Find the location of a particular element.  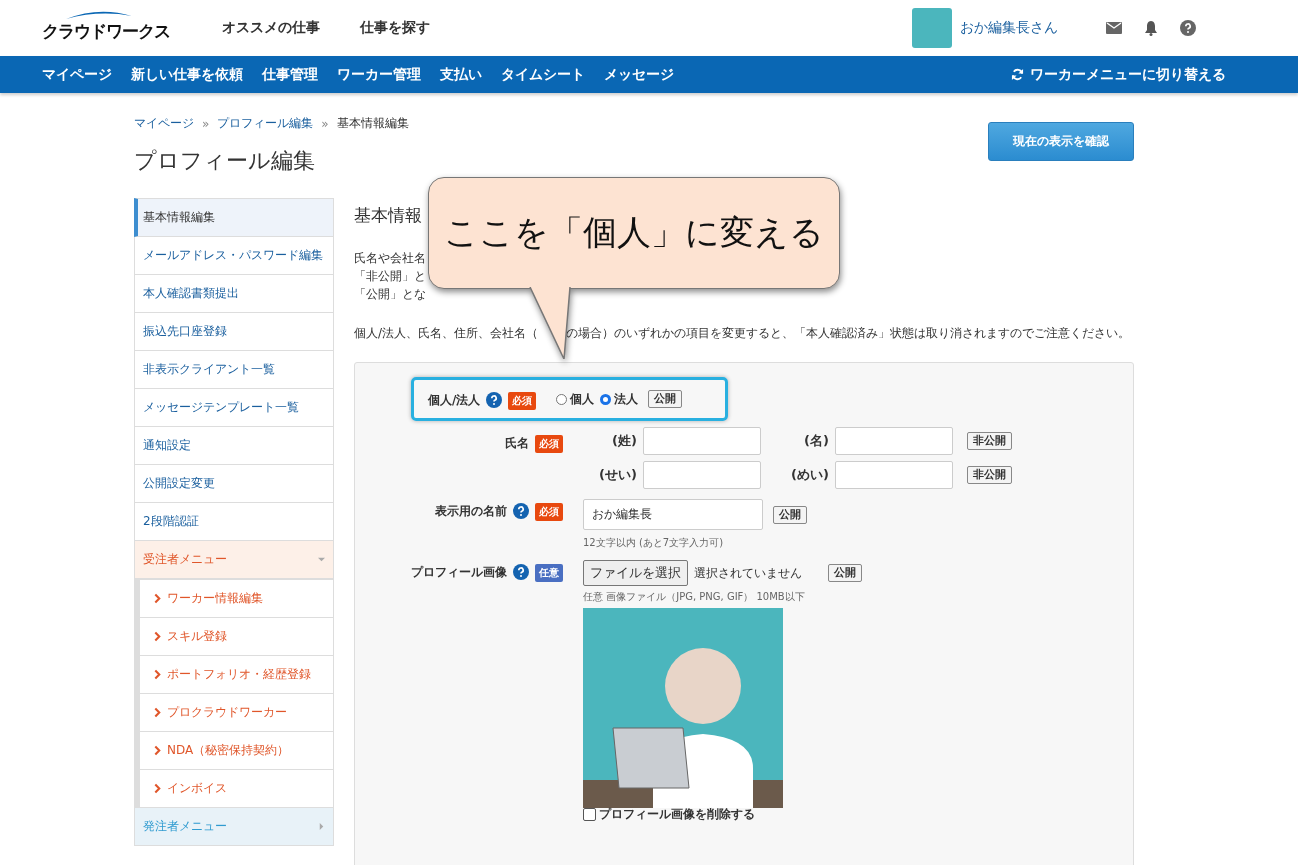

sidebar-item: メールアドレス・パスワード編集 is located at coordinates (234, 256).